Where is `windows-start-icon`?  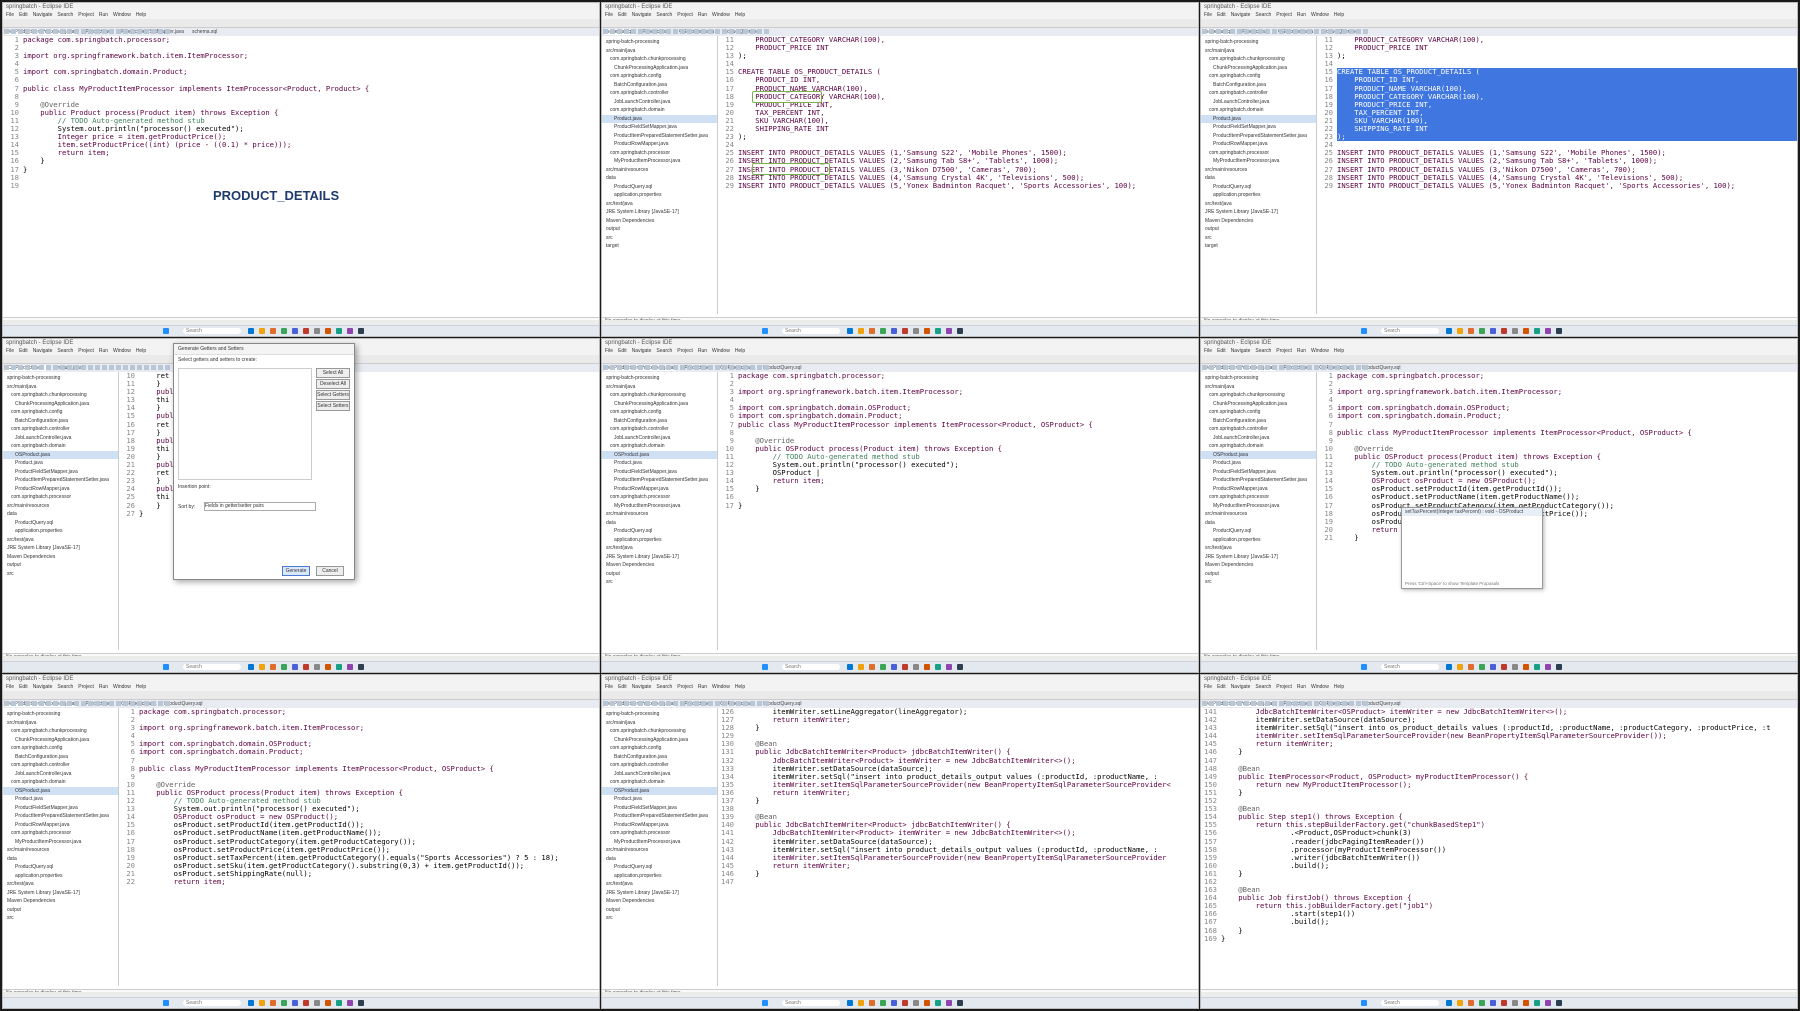 windows-start-icon is located at coordinates (166, 331).